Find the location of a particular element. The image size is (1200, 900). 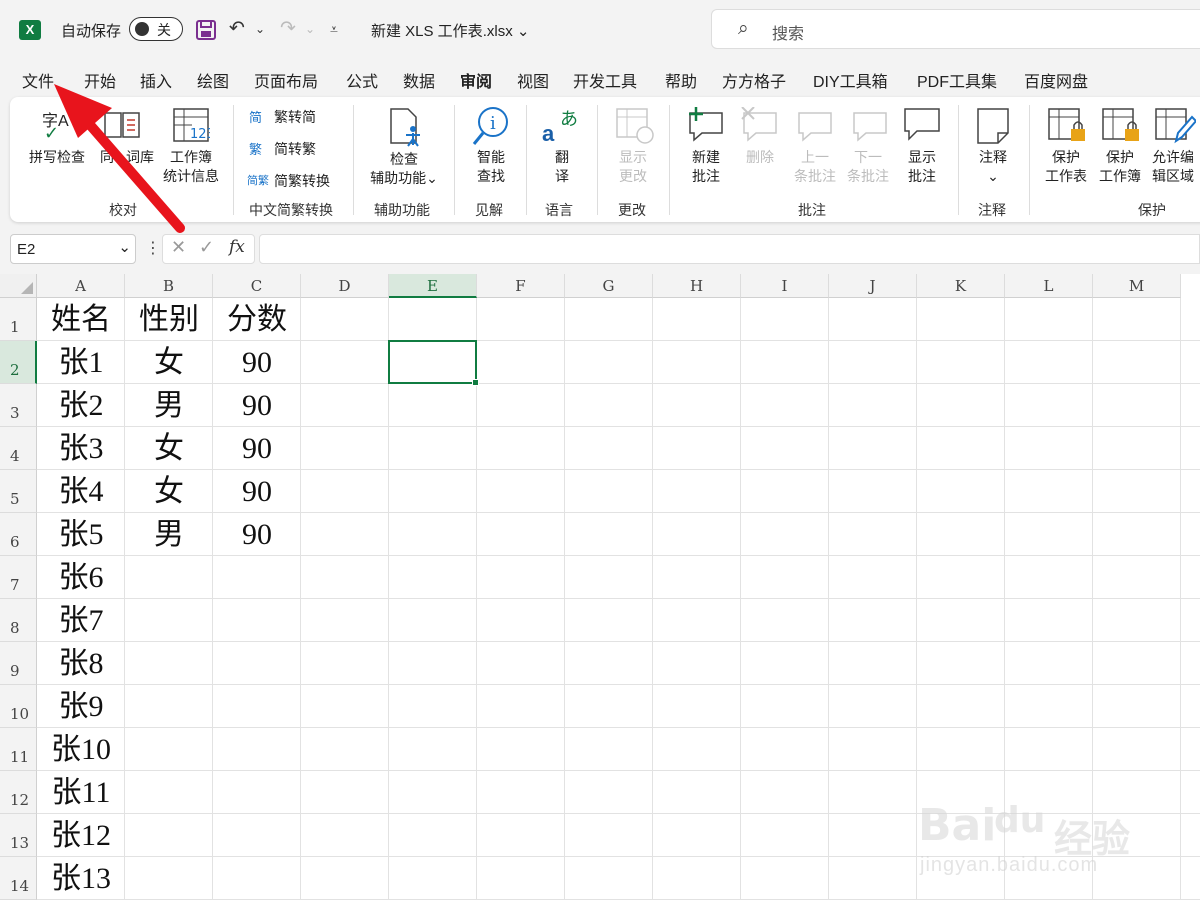

red-annotation-arrow is located at coordinates (119, 158).